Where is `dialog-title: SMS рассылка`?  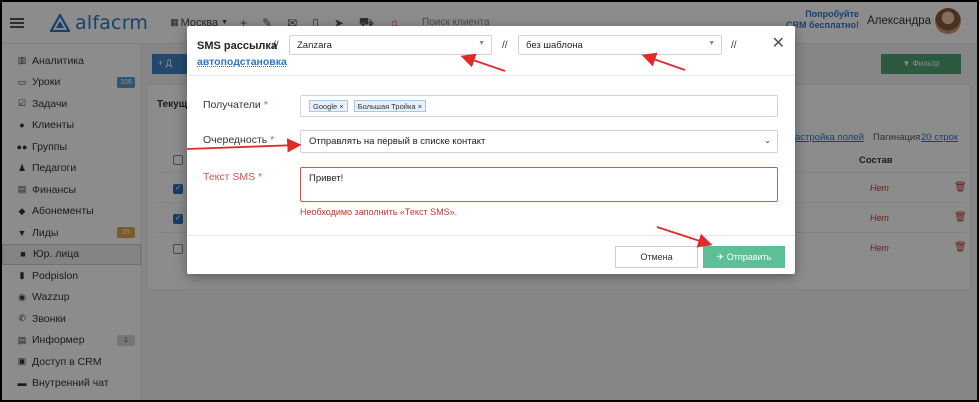 dialog-title: SMS рассылка is located at coordinates (237, 46).